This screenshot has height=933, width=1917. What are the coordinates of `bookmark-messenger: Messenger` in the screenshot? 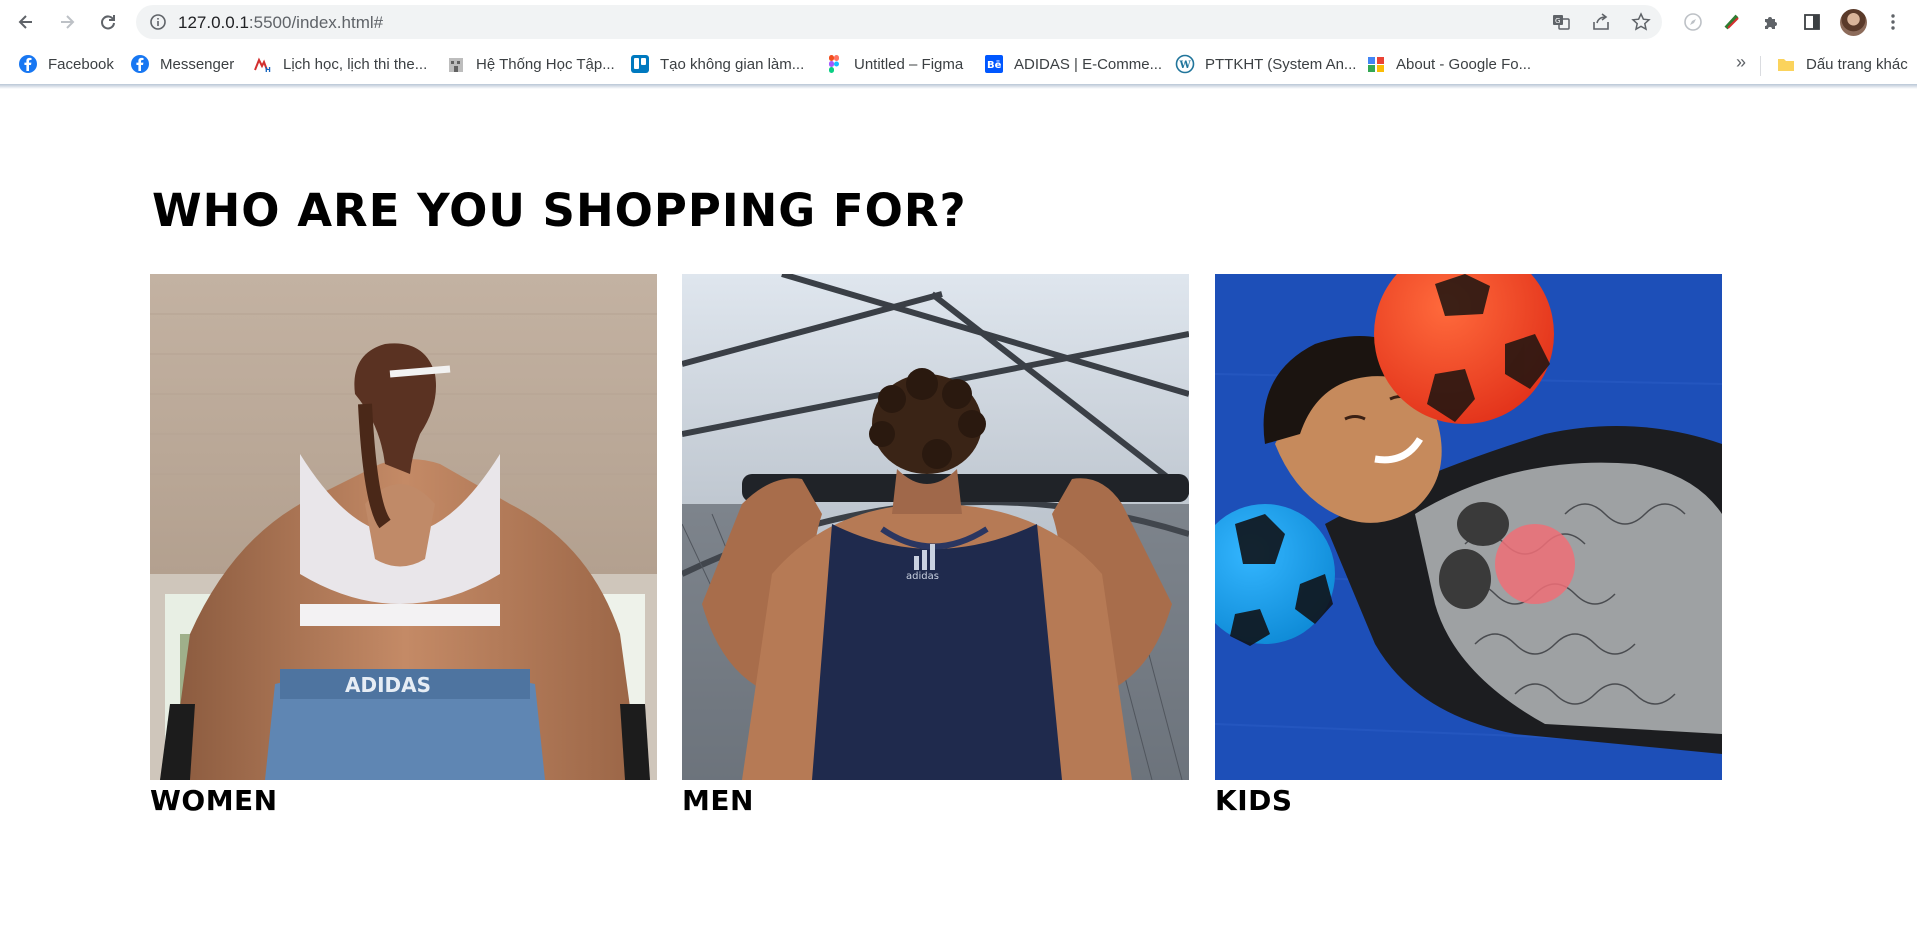 It's located at (182, 64).